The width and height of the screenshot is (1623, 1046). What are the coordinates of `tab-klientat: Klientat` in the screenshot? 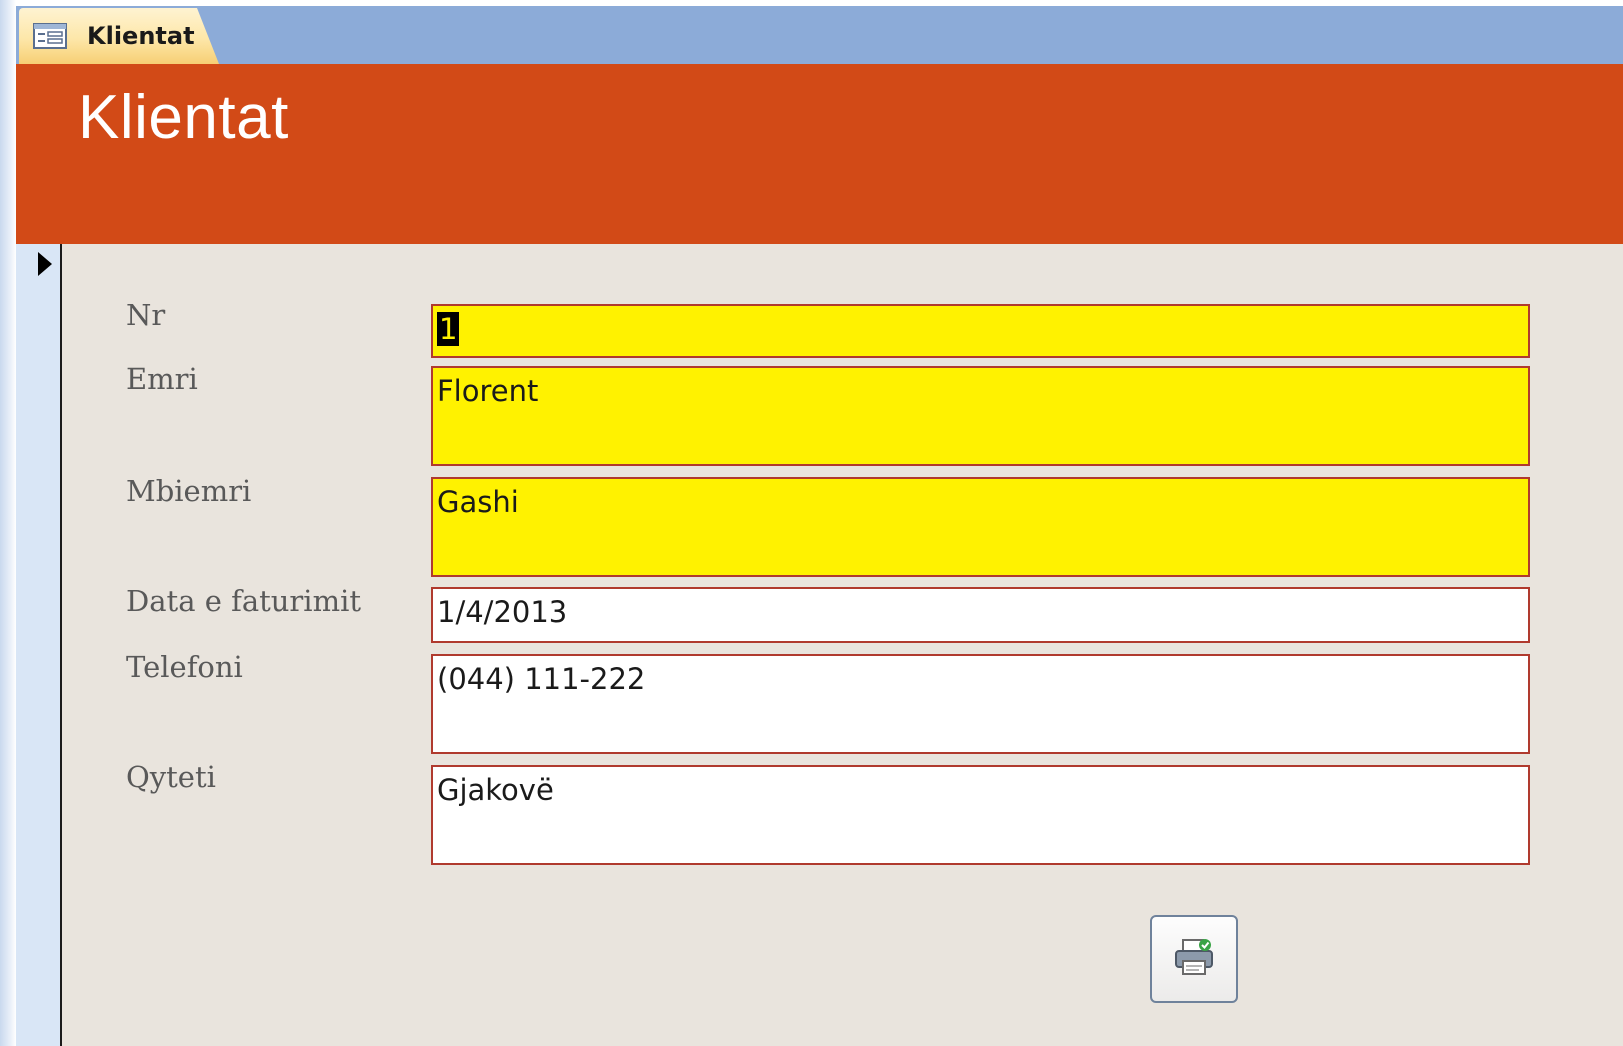 It's located at (119, 36).